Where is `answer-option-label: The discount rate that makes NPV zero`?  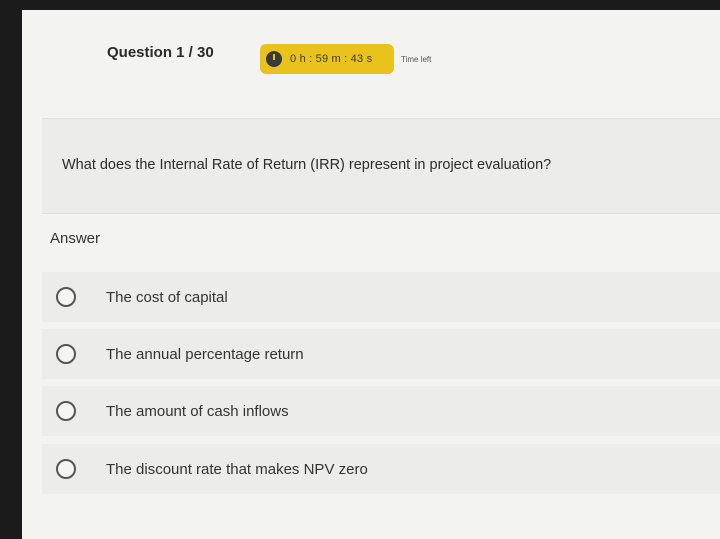 answer-option-label: The discount rate that makes NPV zero is located at coordinates (237, 469).